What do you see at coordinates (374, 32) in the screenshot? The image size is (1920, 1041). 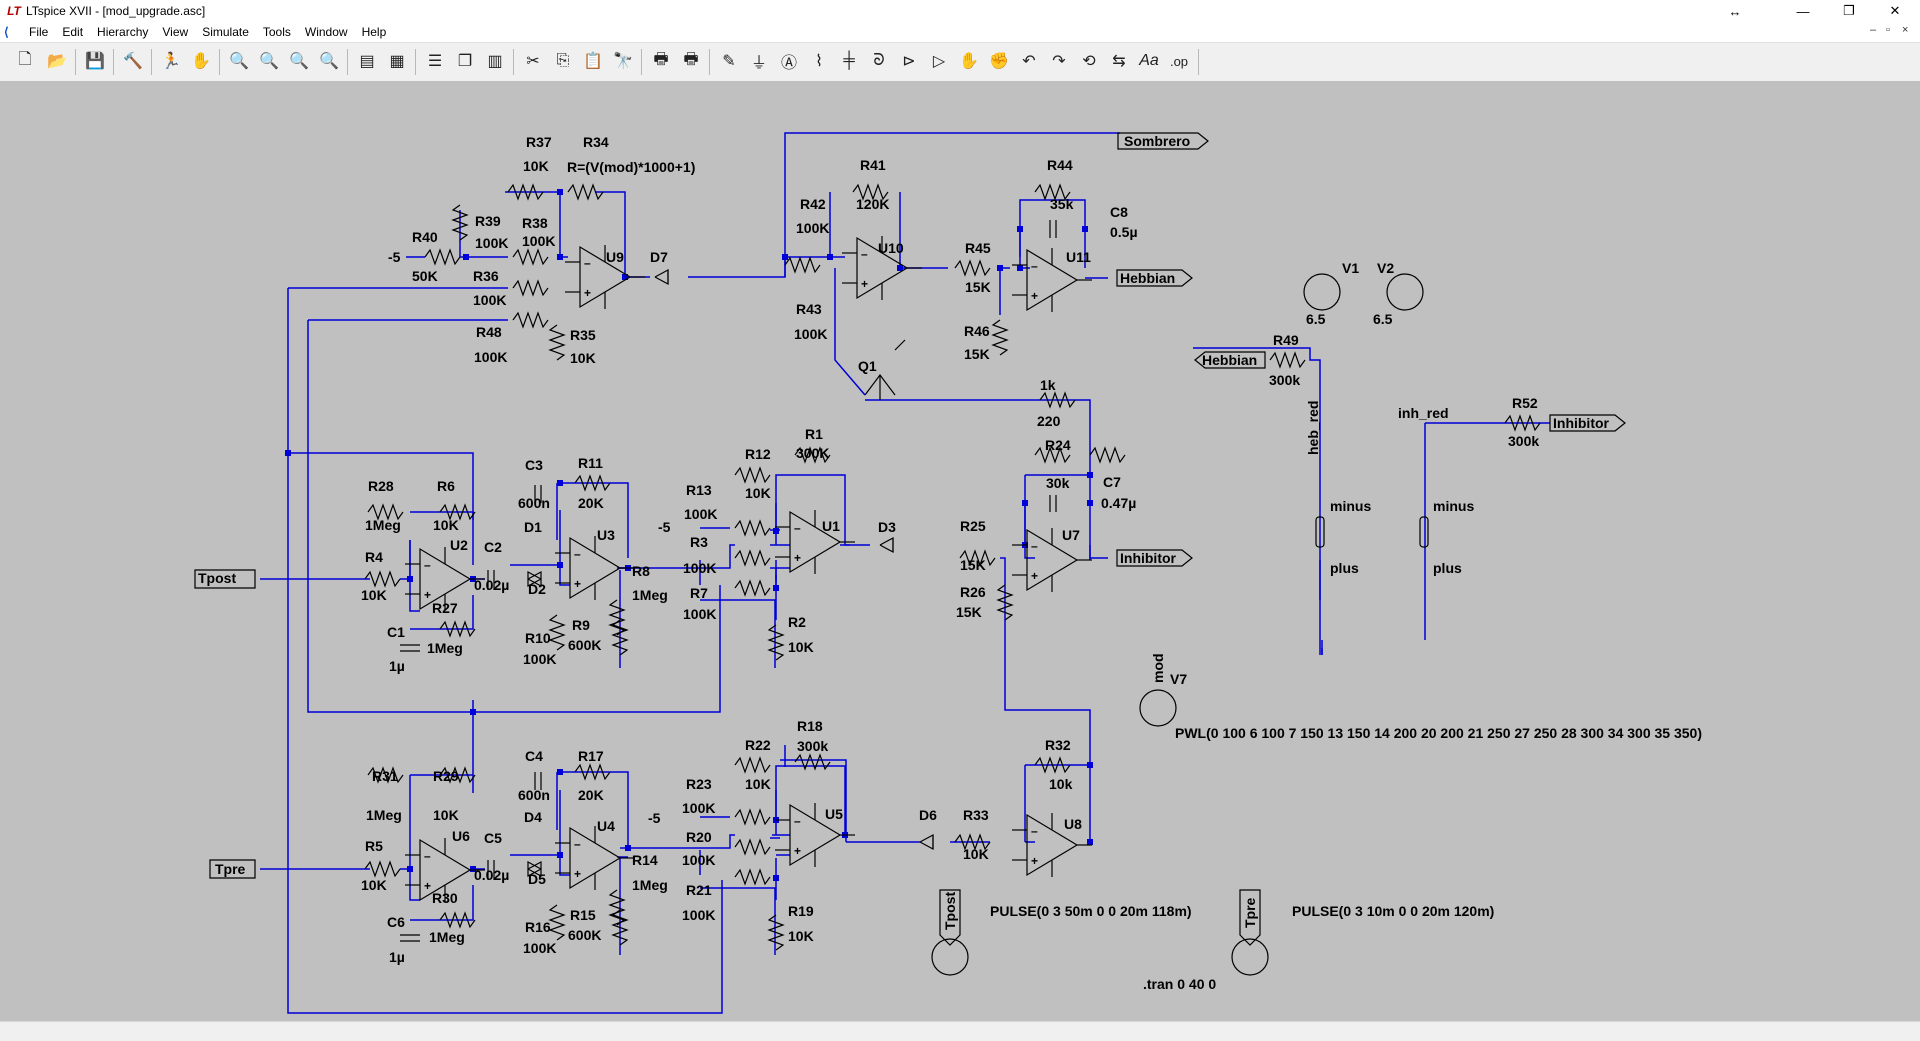 I see `menu-help: Help` at bounding box center [374, 32].